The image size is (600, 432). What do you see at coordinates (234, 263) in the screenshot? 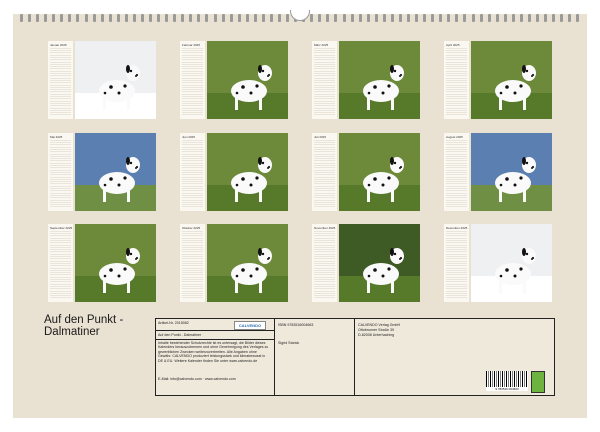
I see `month-tile: Oktober 2025` at bounding box center [234, 263].